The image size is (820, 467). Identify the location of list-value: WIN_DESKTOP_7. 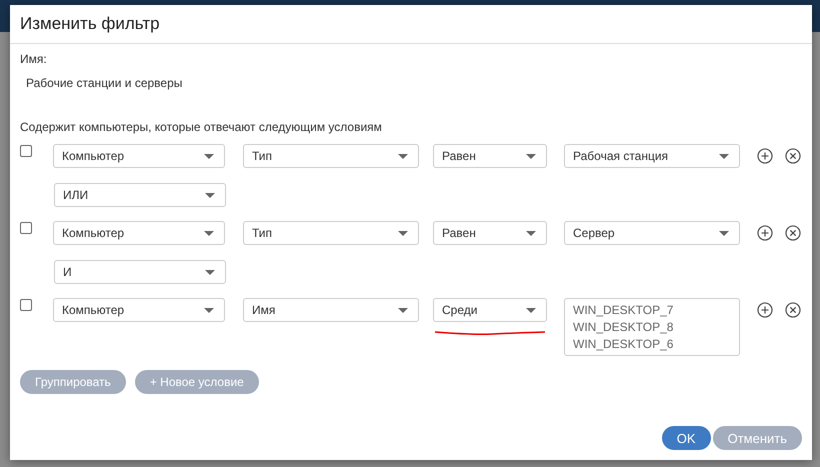
(623, 310).